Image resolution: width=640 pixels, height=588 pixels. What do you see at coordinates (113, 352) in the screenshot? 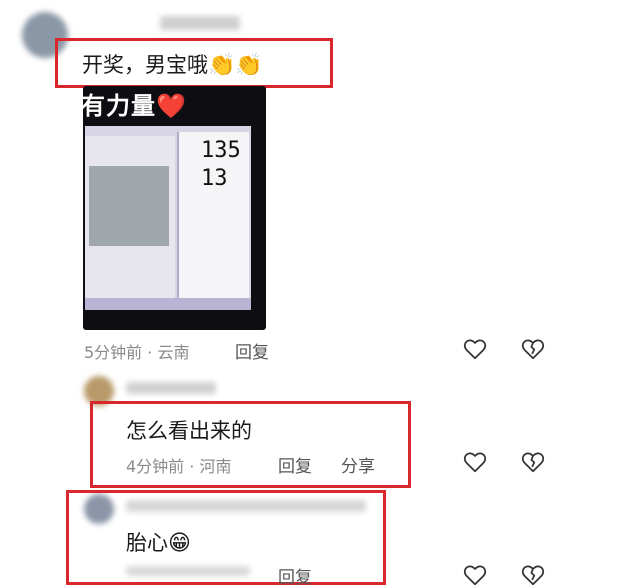
I see `time-stamp: 5分钟前` at bounding box center [113, 352].